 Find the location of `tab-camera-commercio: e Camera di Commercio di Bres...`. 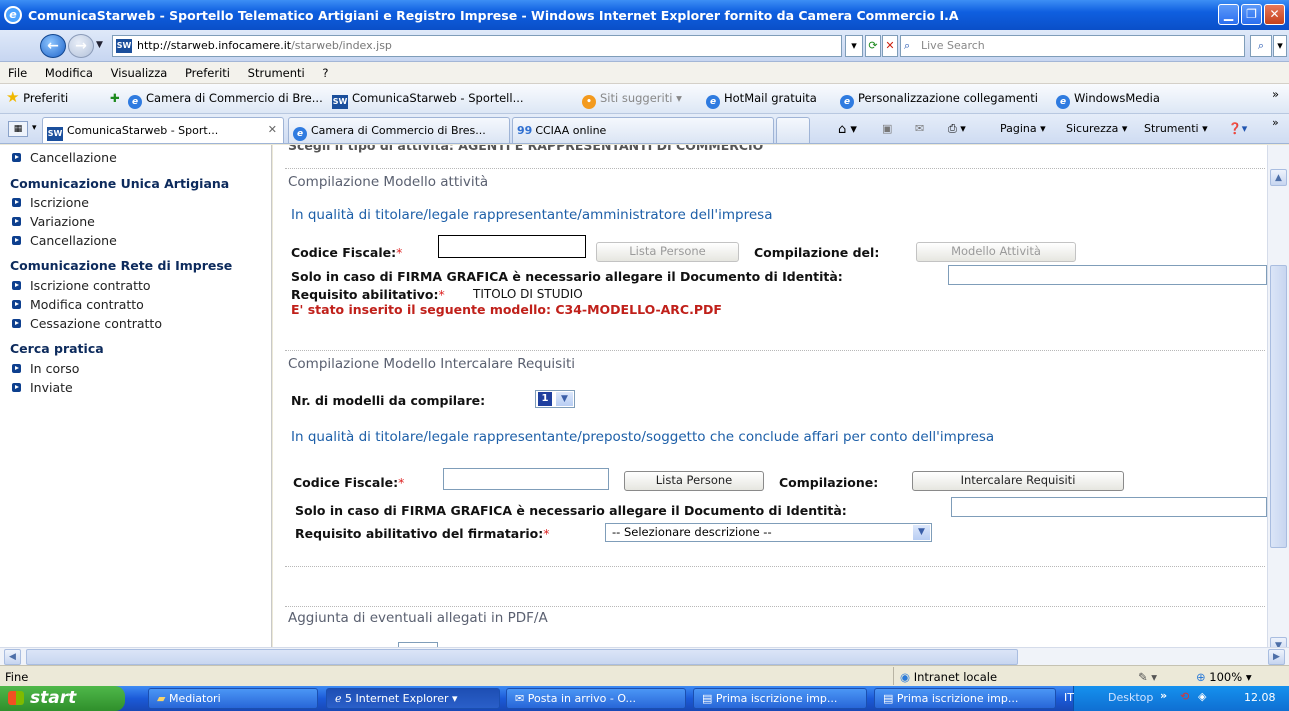

tab-camera-commercio: e Camera di Commercio di Bres... is located at coordinates (399, 130).